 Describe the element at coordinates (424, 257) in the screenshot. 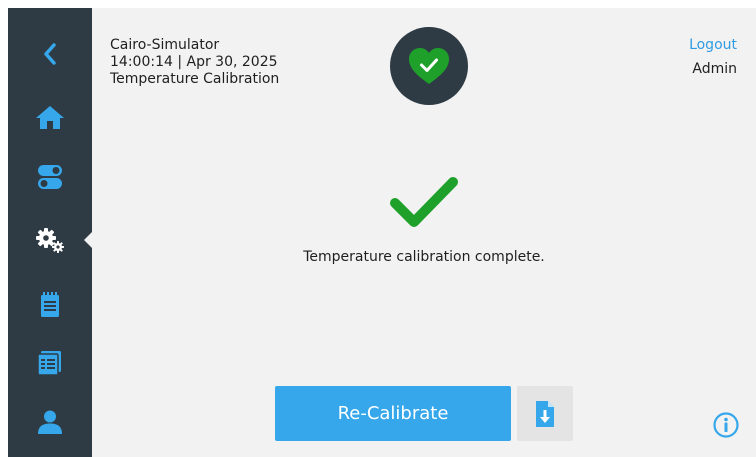

I see `status-message: Temperature calibration complete.` at that location.